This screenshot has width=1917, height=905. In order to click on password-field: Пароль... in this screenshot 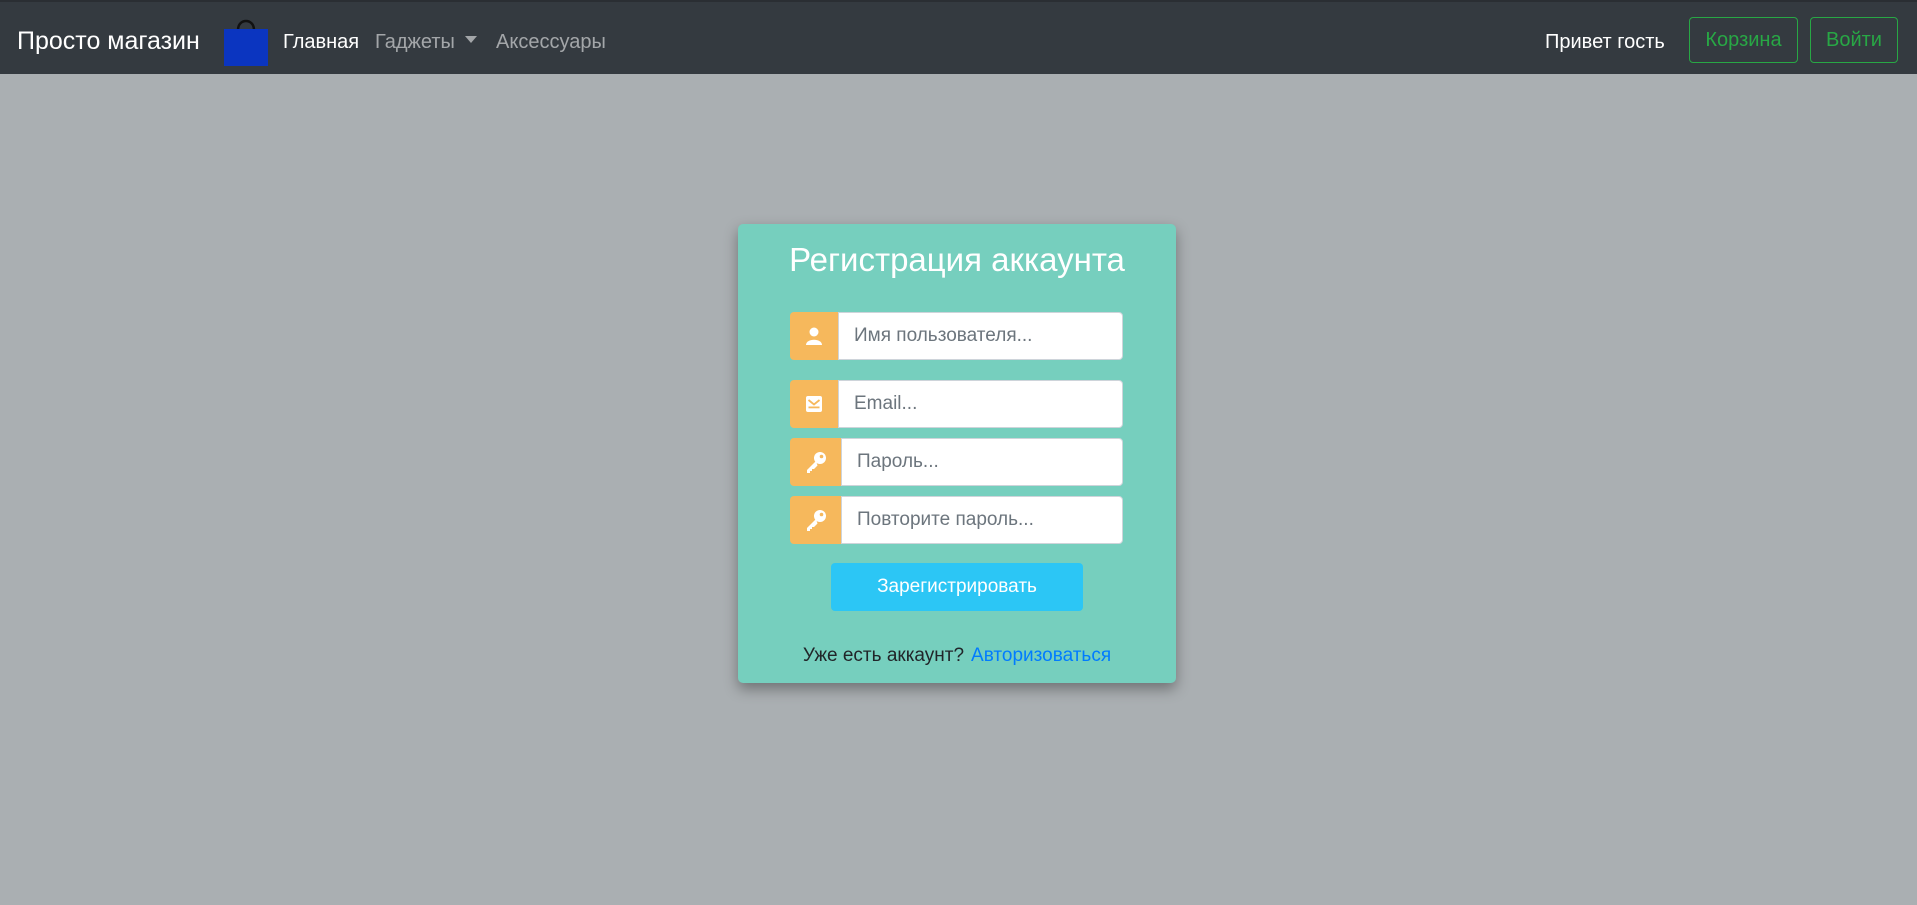, I will do `click(956, 462)`.